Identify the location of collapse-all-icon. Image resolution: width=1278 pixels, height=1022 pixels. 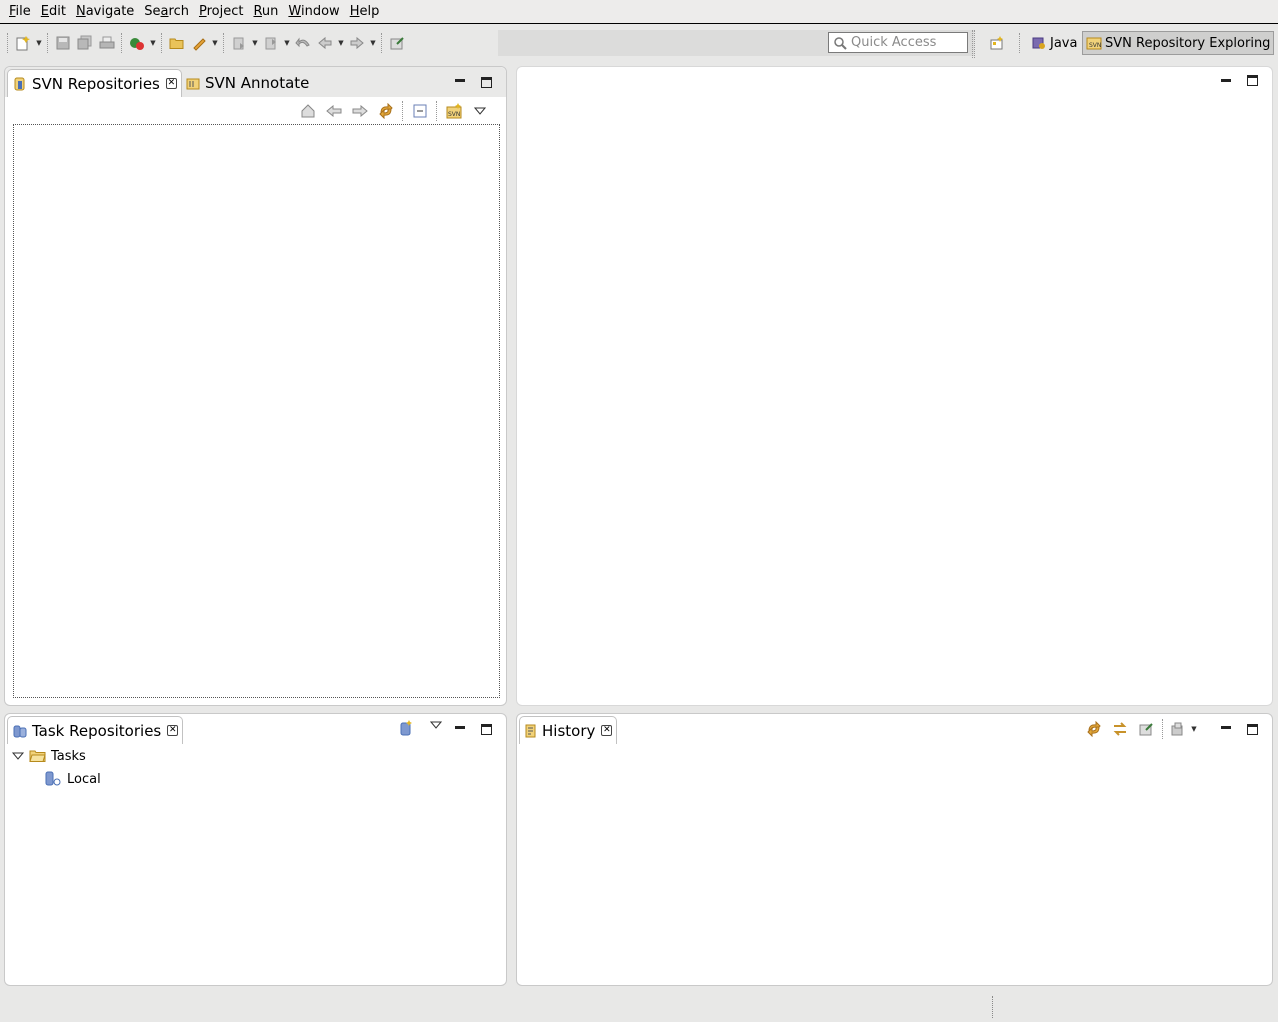
(420, 111).